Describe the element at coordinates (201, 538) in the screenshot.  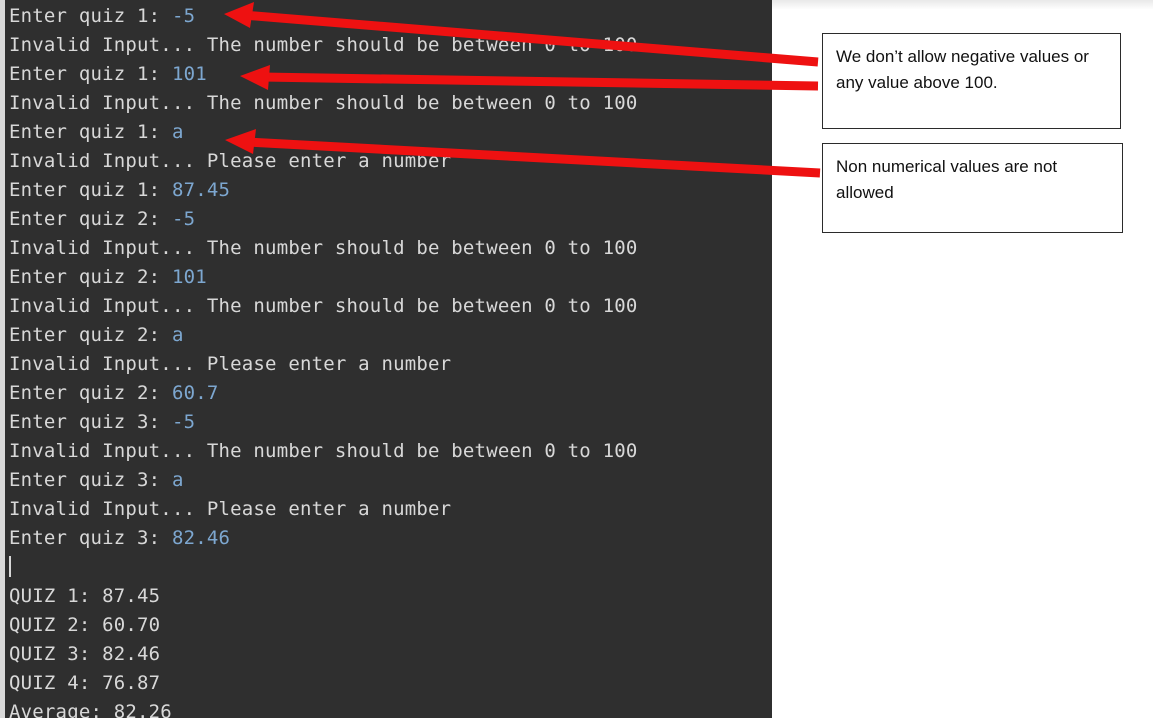
I see `console-user-input: 82.46` at that location.